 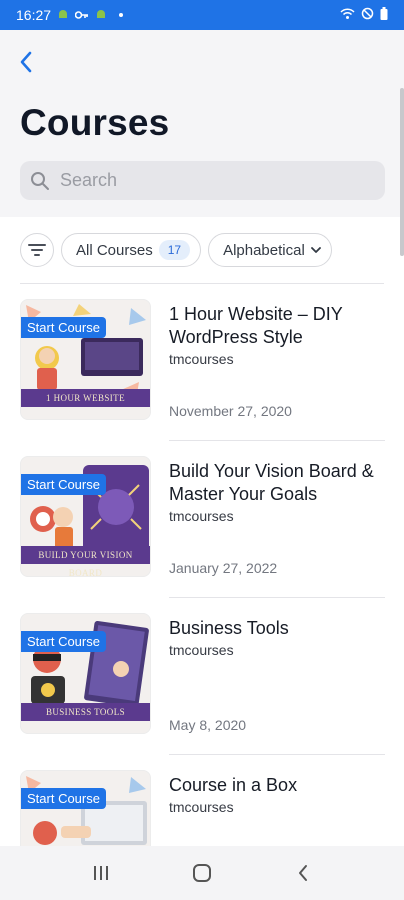 I want to click on course-date: January 27, 2022, so click(x=223, y=568).